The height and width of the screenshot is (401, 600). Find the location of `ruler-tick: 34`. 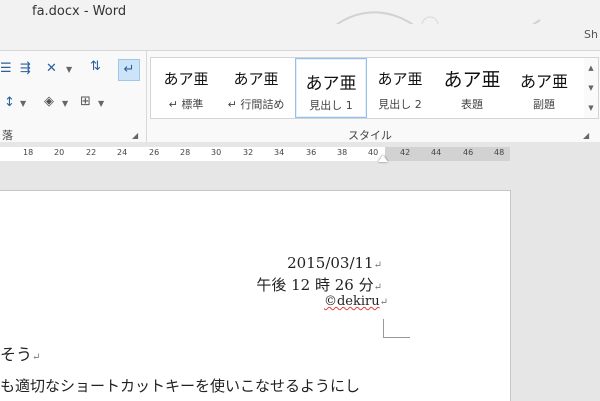

ruler-tick: 34 is located at coordinates (279, 152).